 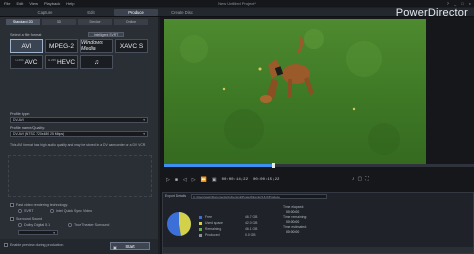 What do you see at coordinates (136, 12) in the screenshot?
I see `tab-produce: Produce` at bounding box center [136, 12].